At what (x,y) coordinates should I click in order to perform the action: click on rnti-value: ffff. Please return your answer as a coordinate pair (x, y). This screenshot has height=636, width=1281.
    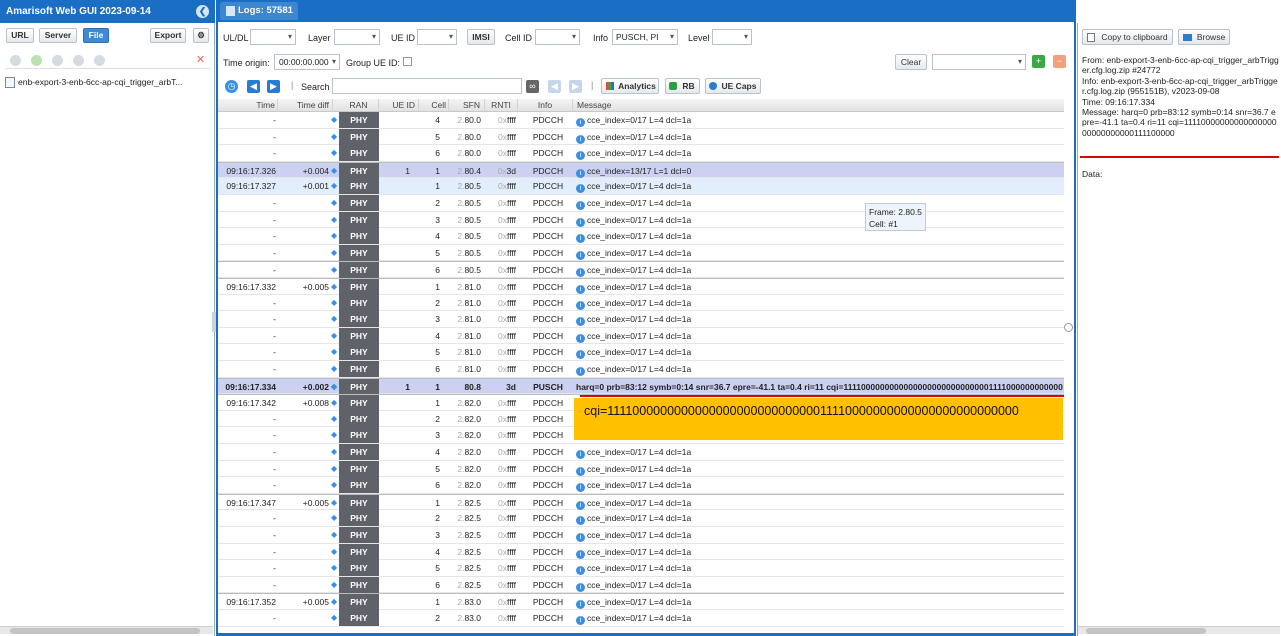
    Looking at the image, I should click on (511, 418).